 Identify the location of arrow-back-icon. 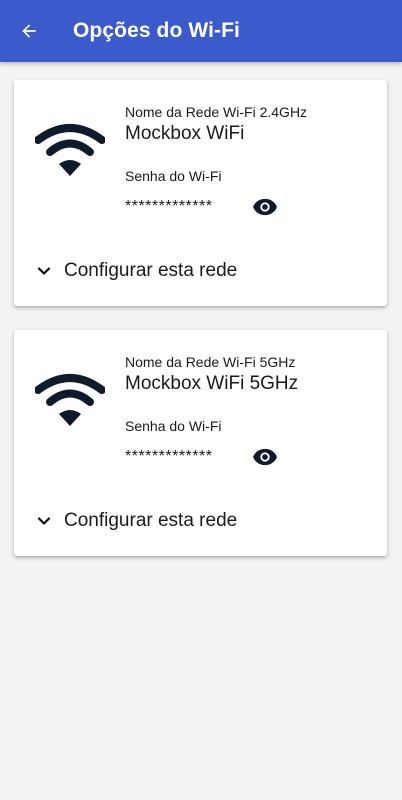
(29, 31).